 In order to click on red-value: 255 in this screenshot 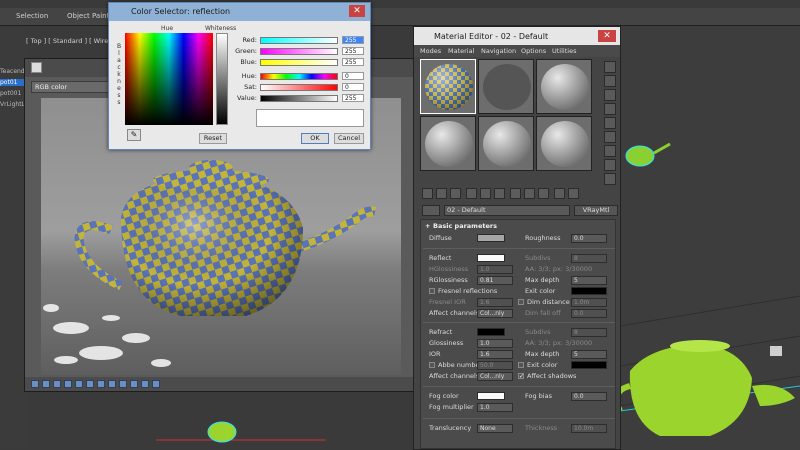, I will do `click(353, 40)`.